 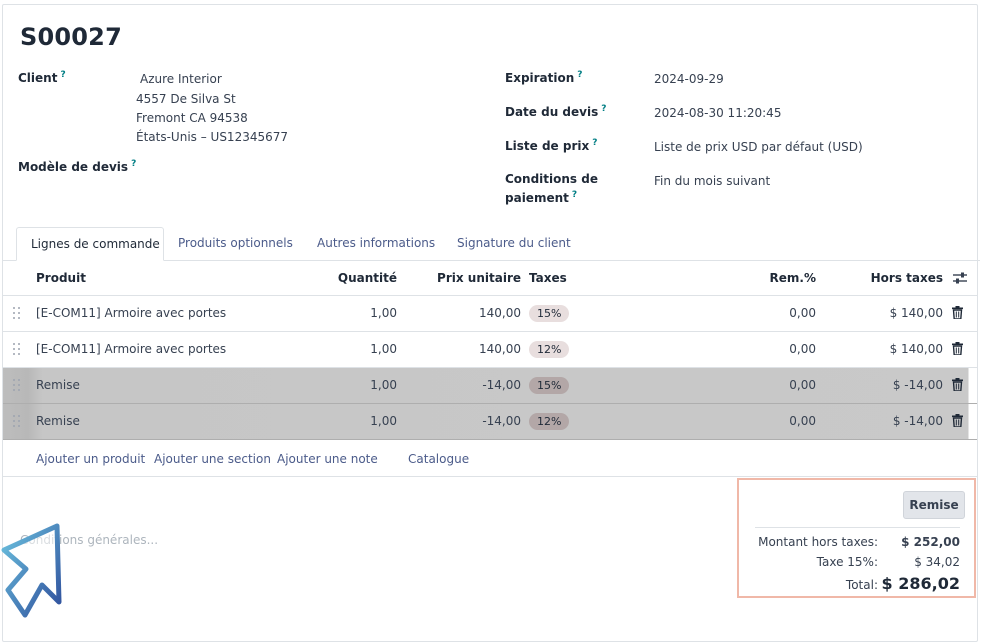 I want to click on column-discount: Rem.%, so click(x=793, y=278).